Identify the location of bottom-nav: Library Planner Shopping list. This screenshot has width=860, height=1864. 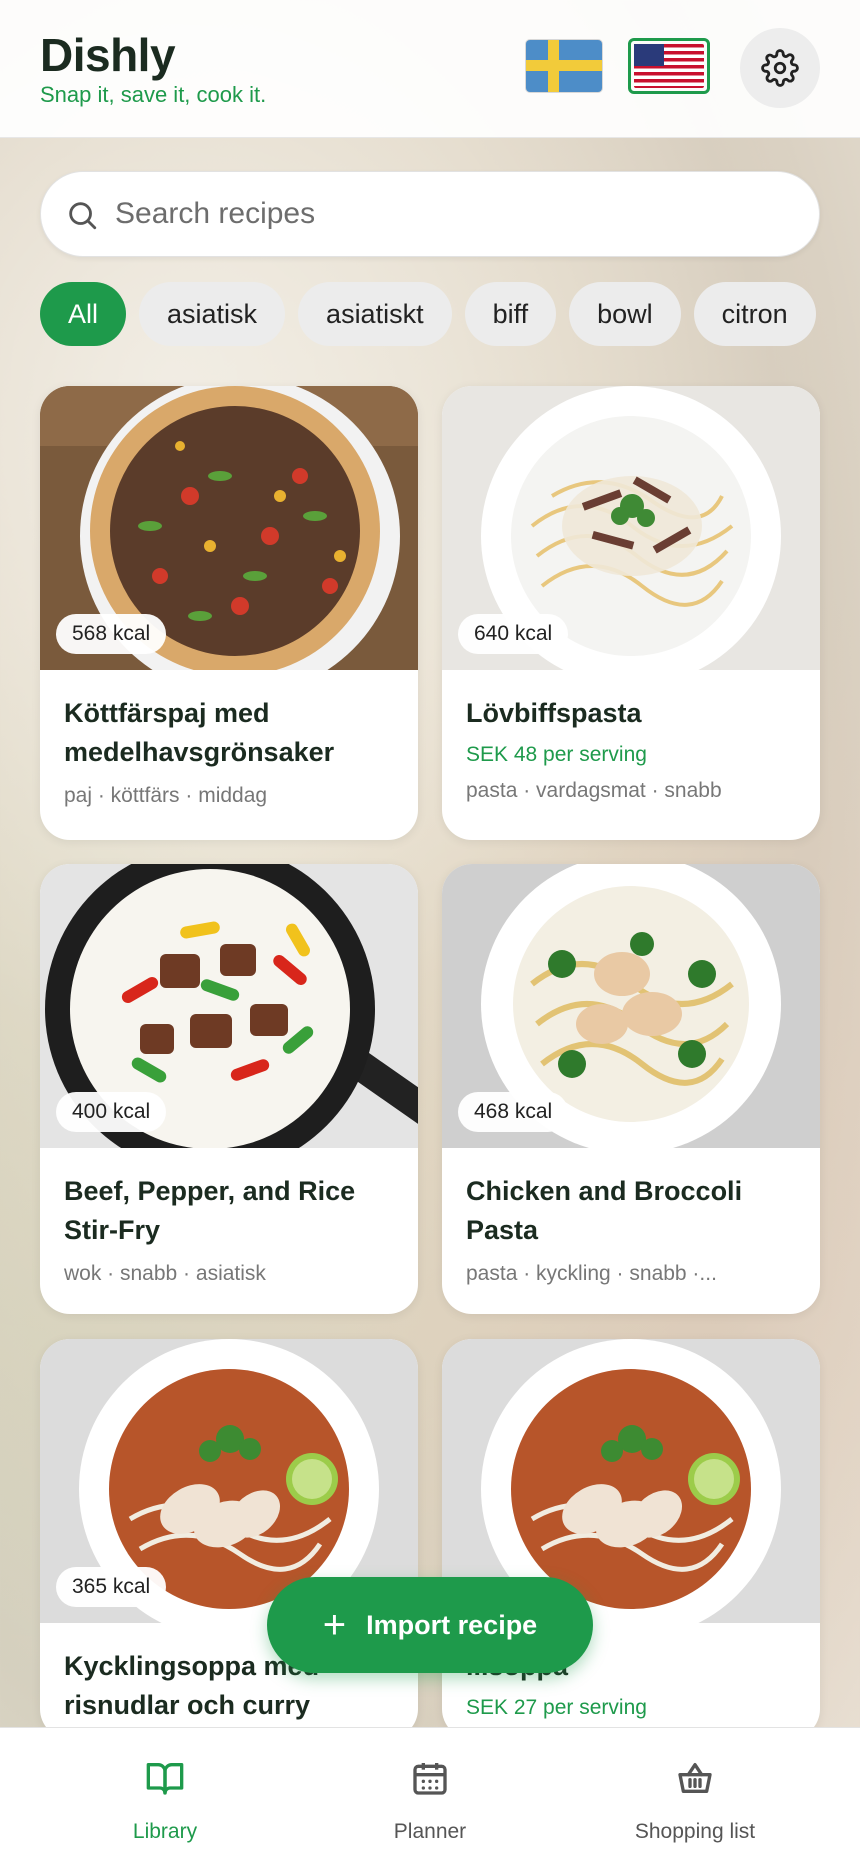
(430, 1795).